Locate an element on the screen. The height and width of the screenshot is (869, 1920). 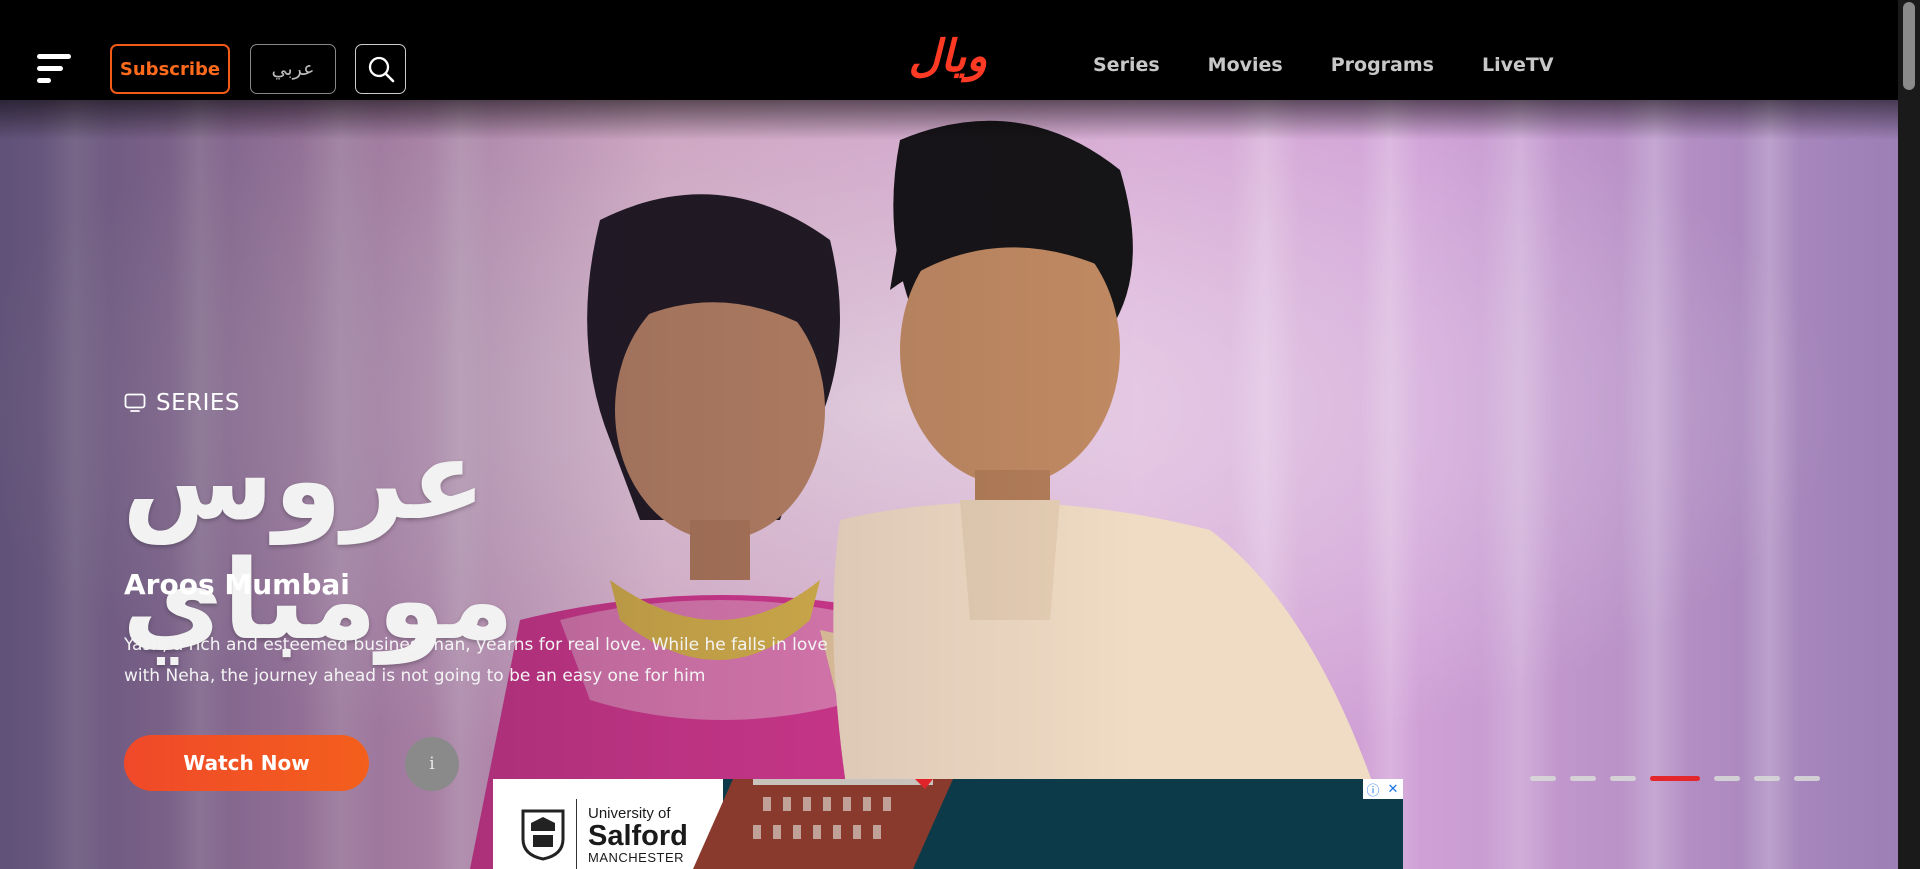
nav-programs: Programs is located at coordinates (1382, 69).